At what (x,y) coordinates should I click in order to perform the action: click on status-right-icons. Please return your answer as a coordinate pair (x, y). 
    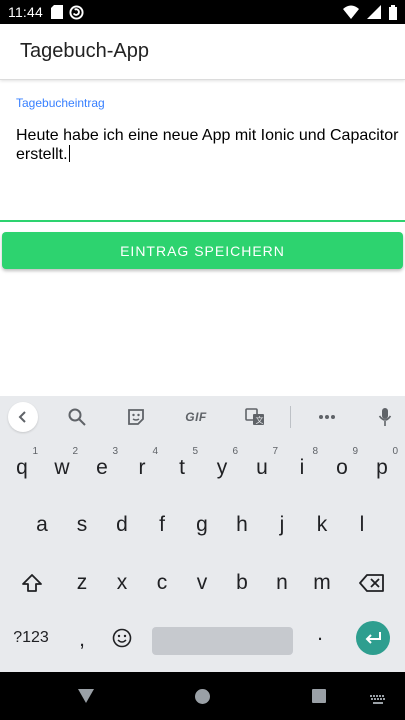
    Looking at the image, I should click on (370, 12).